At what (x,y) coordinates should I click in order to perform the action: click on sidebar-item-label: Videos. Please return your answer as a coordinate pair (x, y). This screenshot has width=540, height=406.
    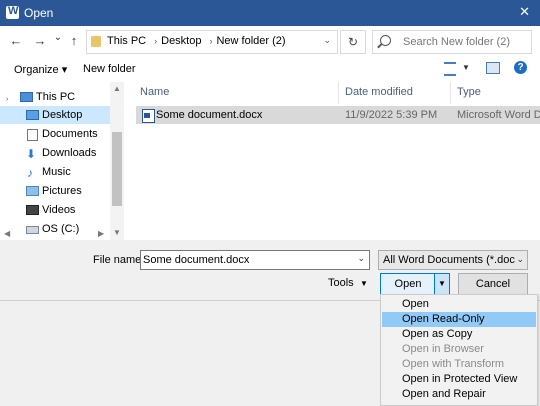
    Looking at the image, I should click on (59, 210).